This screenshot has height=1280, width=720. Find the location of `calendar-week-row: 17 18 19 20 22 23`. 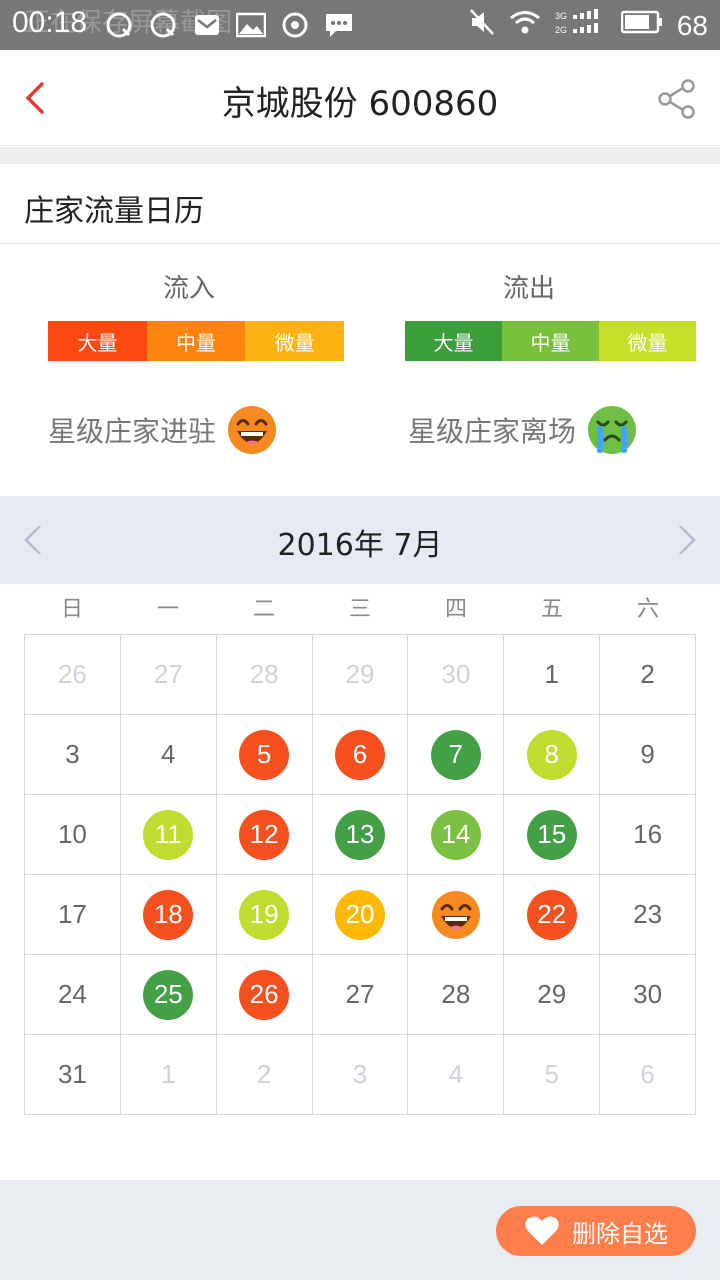

calendar-week-row: 17 18 19 20 22 23 is located at coordinates (361, 915).